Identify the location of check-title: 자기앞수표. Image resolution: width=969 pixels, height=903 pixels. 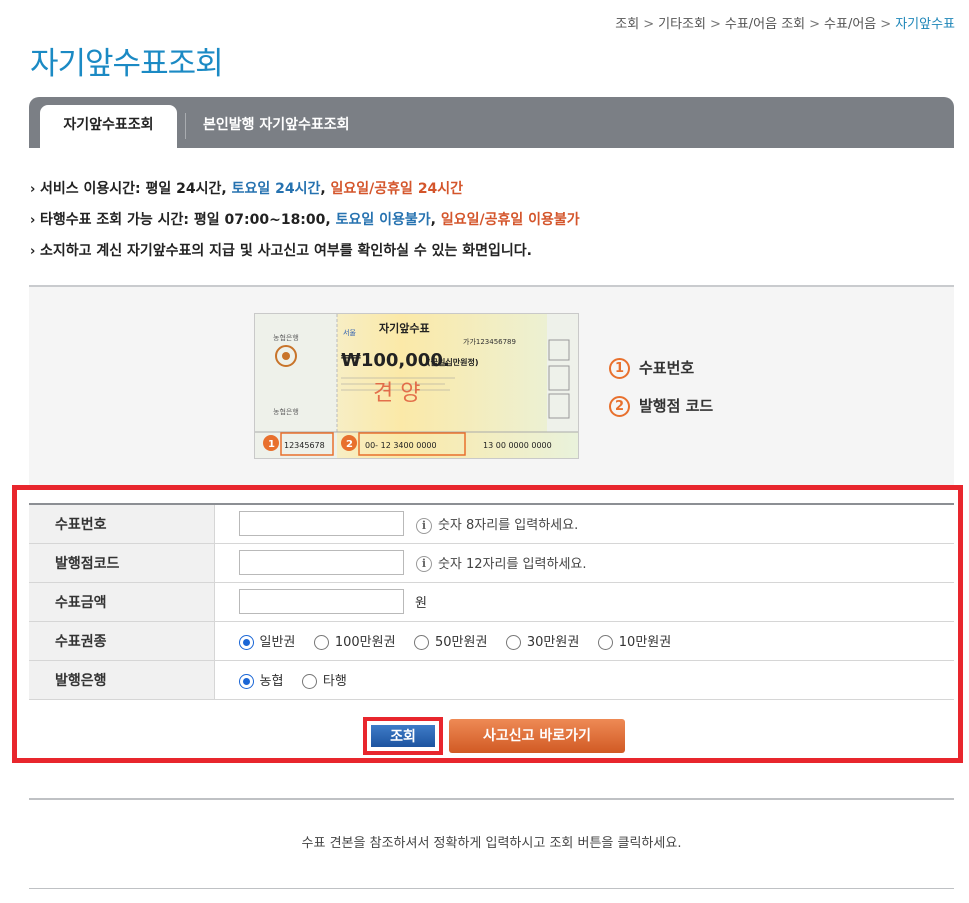
(404, 328).